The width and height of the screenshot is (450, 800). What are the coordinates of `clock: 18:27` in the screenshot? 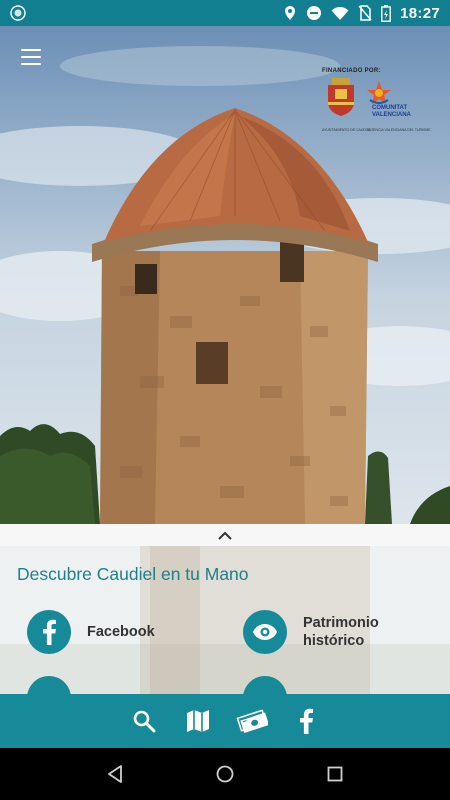 It's located at (420, 13).